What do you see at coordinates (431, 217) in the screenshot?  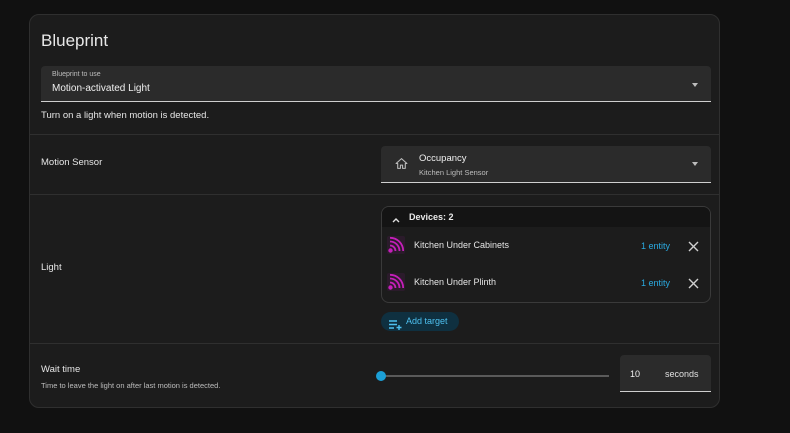 I see `devices-header-label: Devices: 2` at bounding box center [431, 217].